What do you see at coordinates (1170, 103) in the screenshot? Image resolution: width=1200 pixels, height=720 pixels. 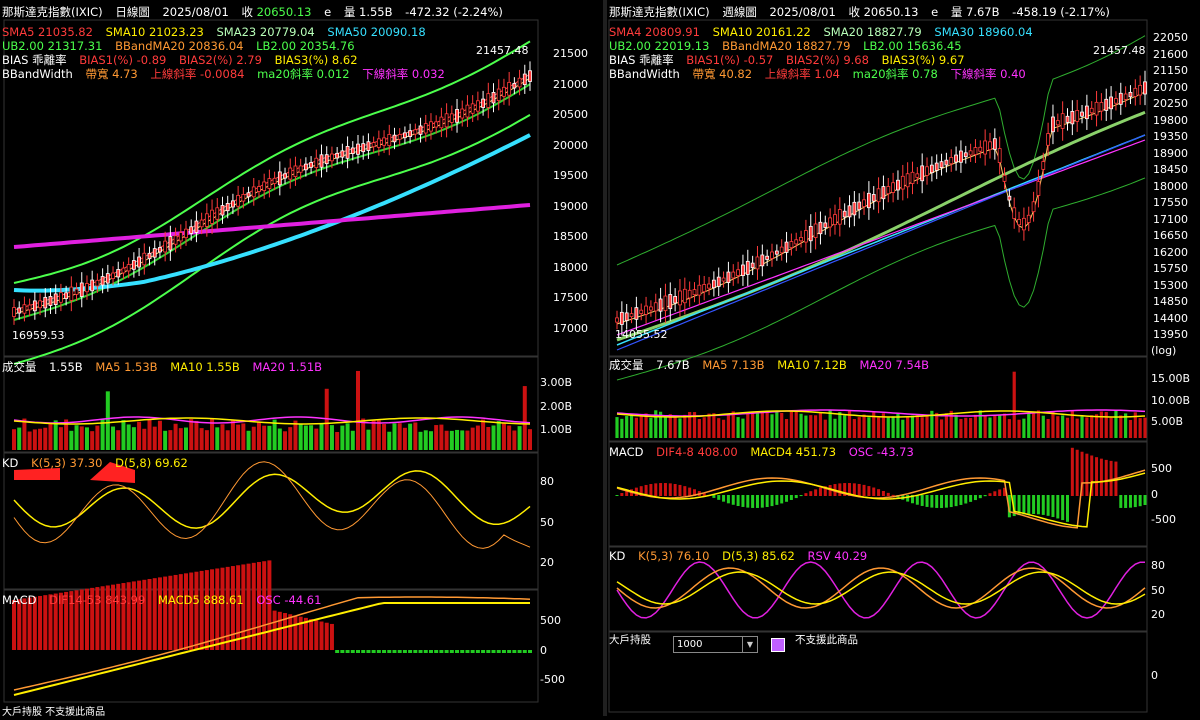 I see `axis-tick-label: 20250` at bounding box center [1170, 103].